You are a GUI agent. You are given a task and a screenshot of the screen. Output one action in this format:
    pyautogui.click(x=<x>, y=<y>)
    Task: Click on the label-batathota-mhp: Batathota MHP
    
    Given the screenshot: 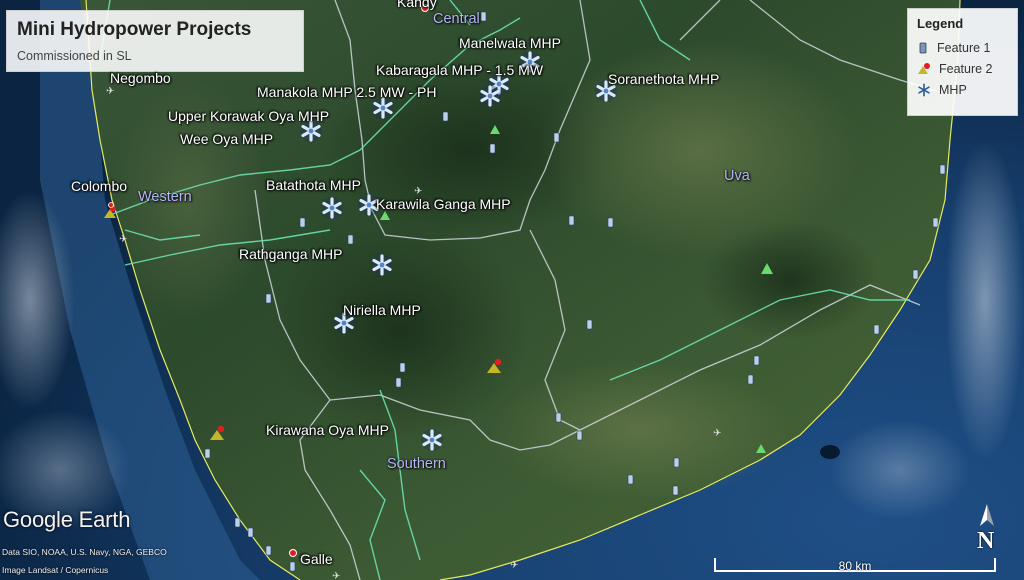 What is the action you would take?
    pyautogui.click(x=313, y=185)
    